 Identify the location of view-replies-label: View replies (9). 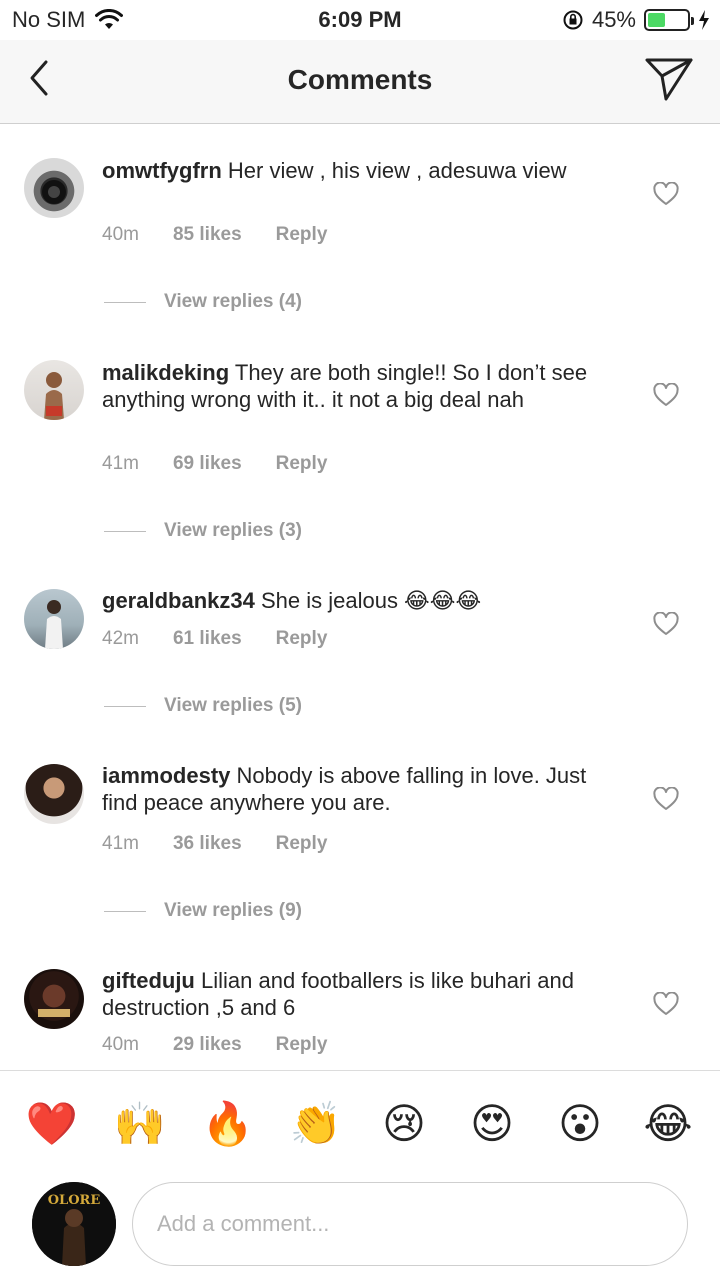
(233, 910).